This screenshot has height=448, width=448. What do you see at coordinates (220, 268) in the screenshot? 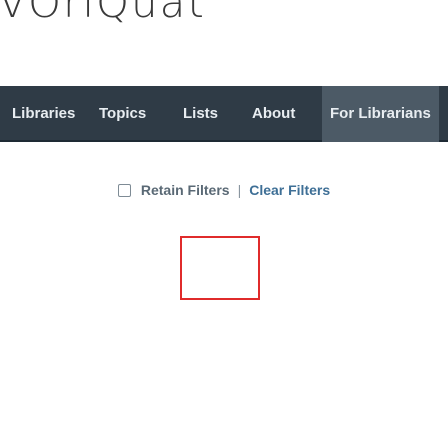
I see `focus-highlight-box` at bounding box center [220, 268].